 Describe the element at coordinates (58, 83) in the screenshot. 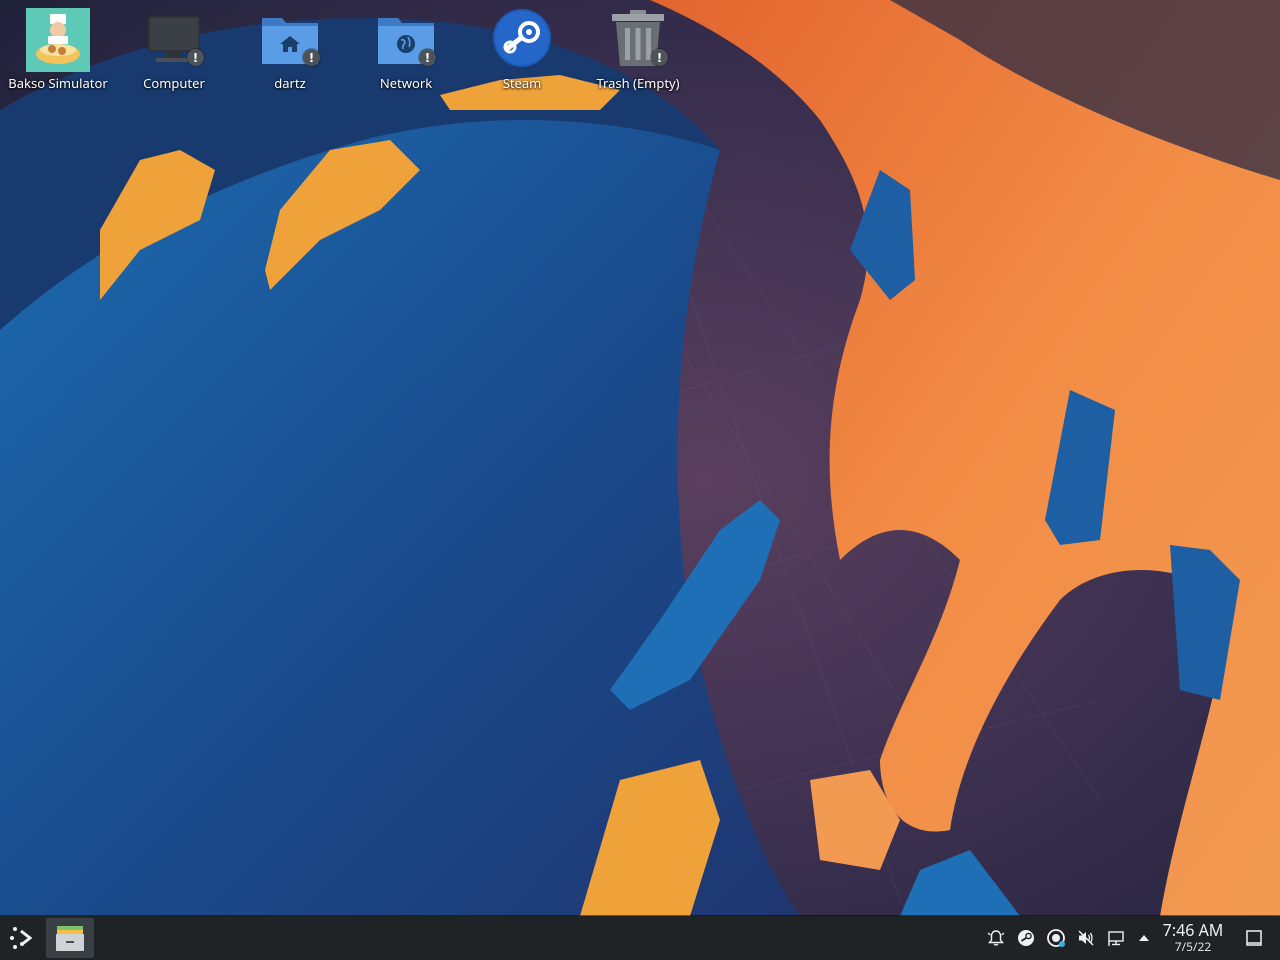

I see `desktop-icon-label: Bakso Simulator` at that location.